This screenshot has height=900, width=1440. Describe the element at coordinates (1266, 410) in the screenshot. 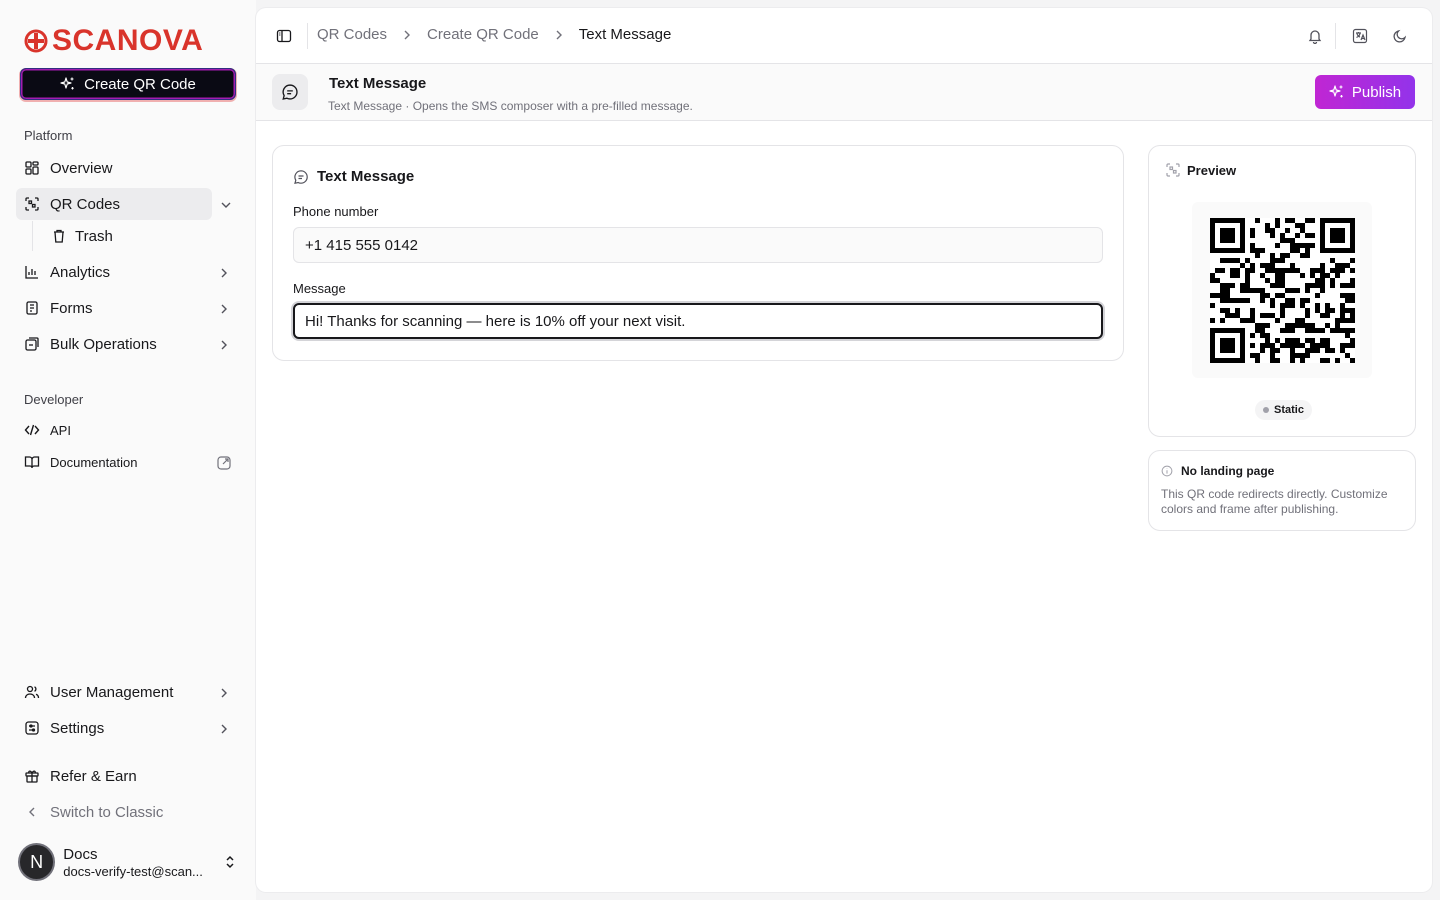

I see `status-dot` at that location.